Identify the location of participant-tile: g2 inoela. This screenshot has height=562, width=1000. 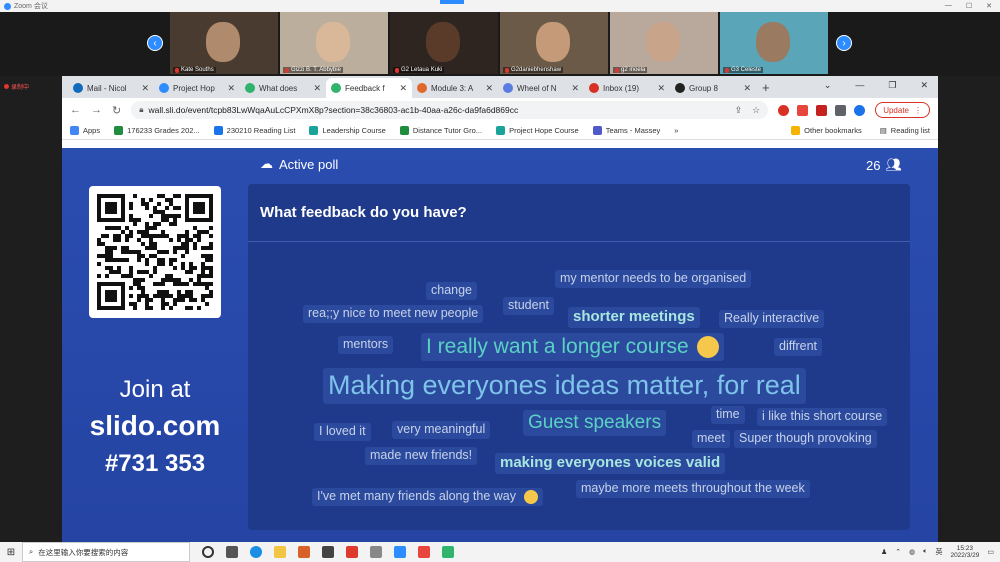
(664, 43).